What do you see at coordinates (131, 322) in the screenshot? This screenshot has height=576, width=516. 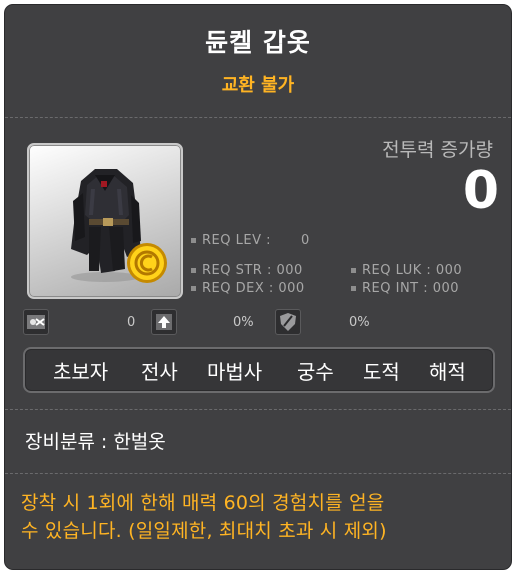 I see `stat-value-1: 0` at bounding box center [131, 322].